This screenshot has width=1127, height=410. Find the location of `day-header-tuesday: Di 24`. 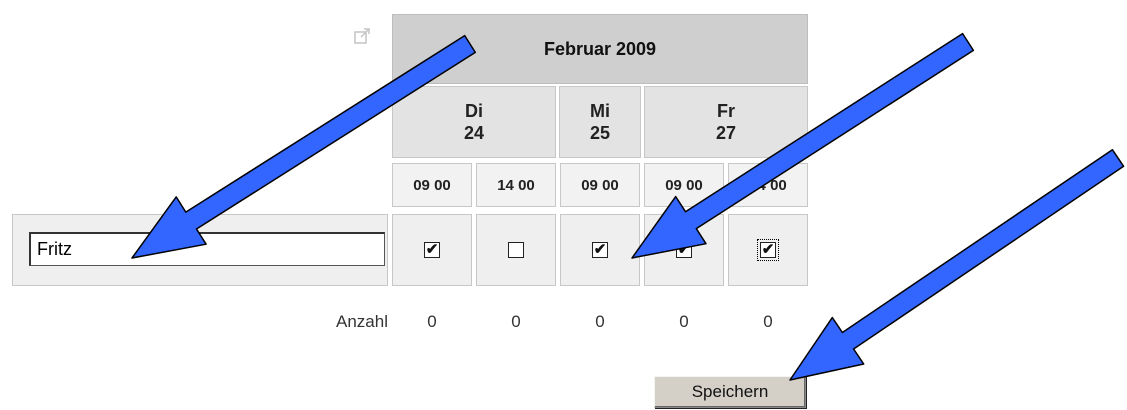

day-header-tuesday: Di 24 is located at coordinates (474, 122).